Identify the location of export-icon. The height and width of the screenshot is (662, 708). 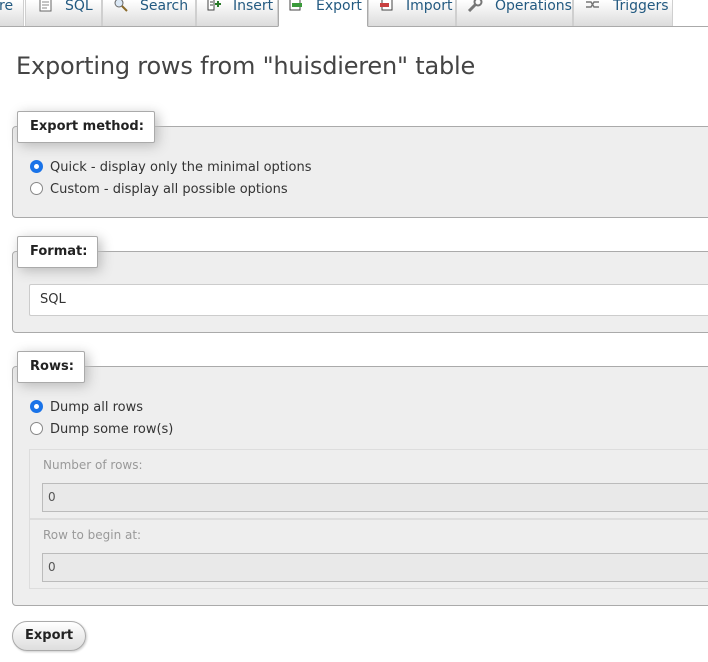
(297, 6).